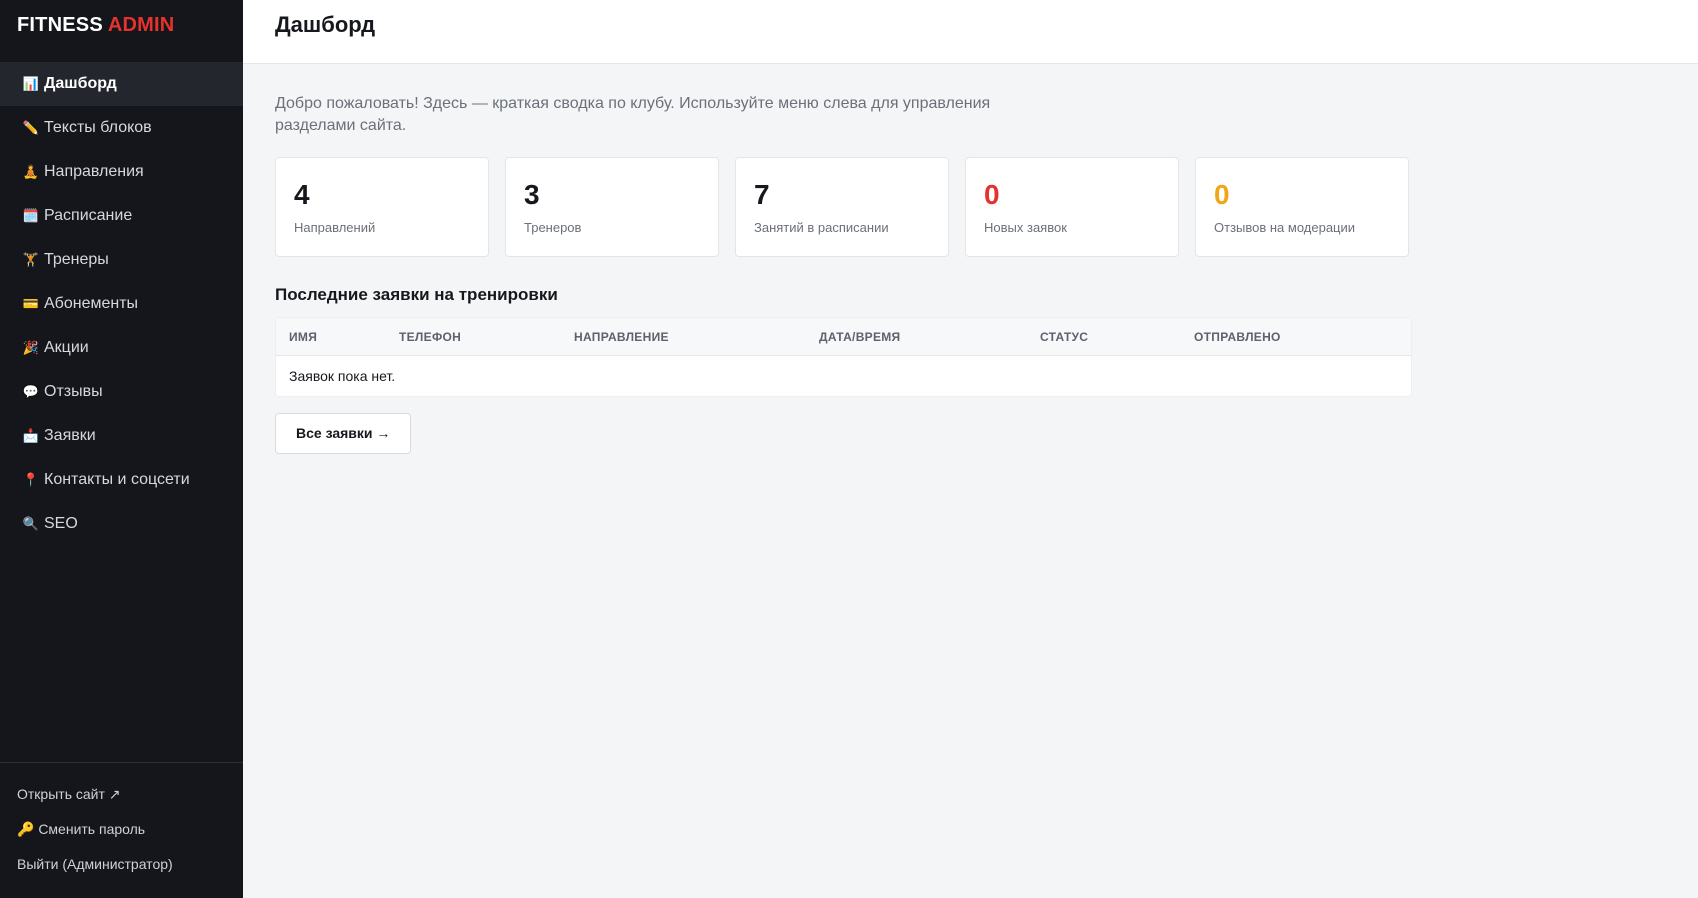  What do you see at coordinates (31, 303) in the screenshot?
I see `card-icon: 💳` at bounding box center [31, 303].